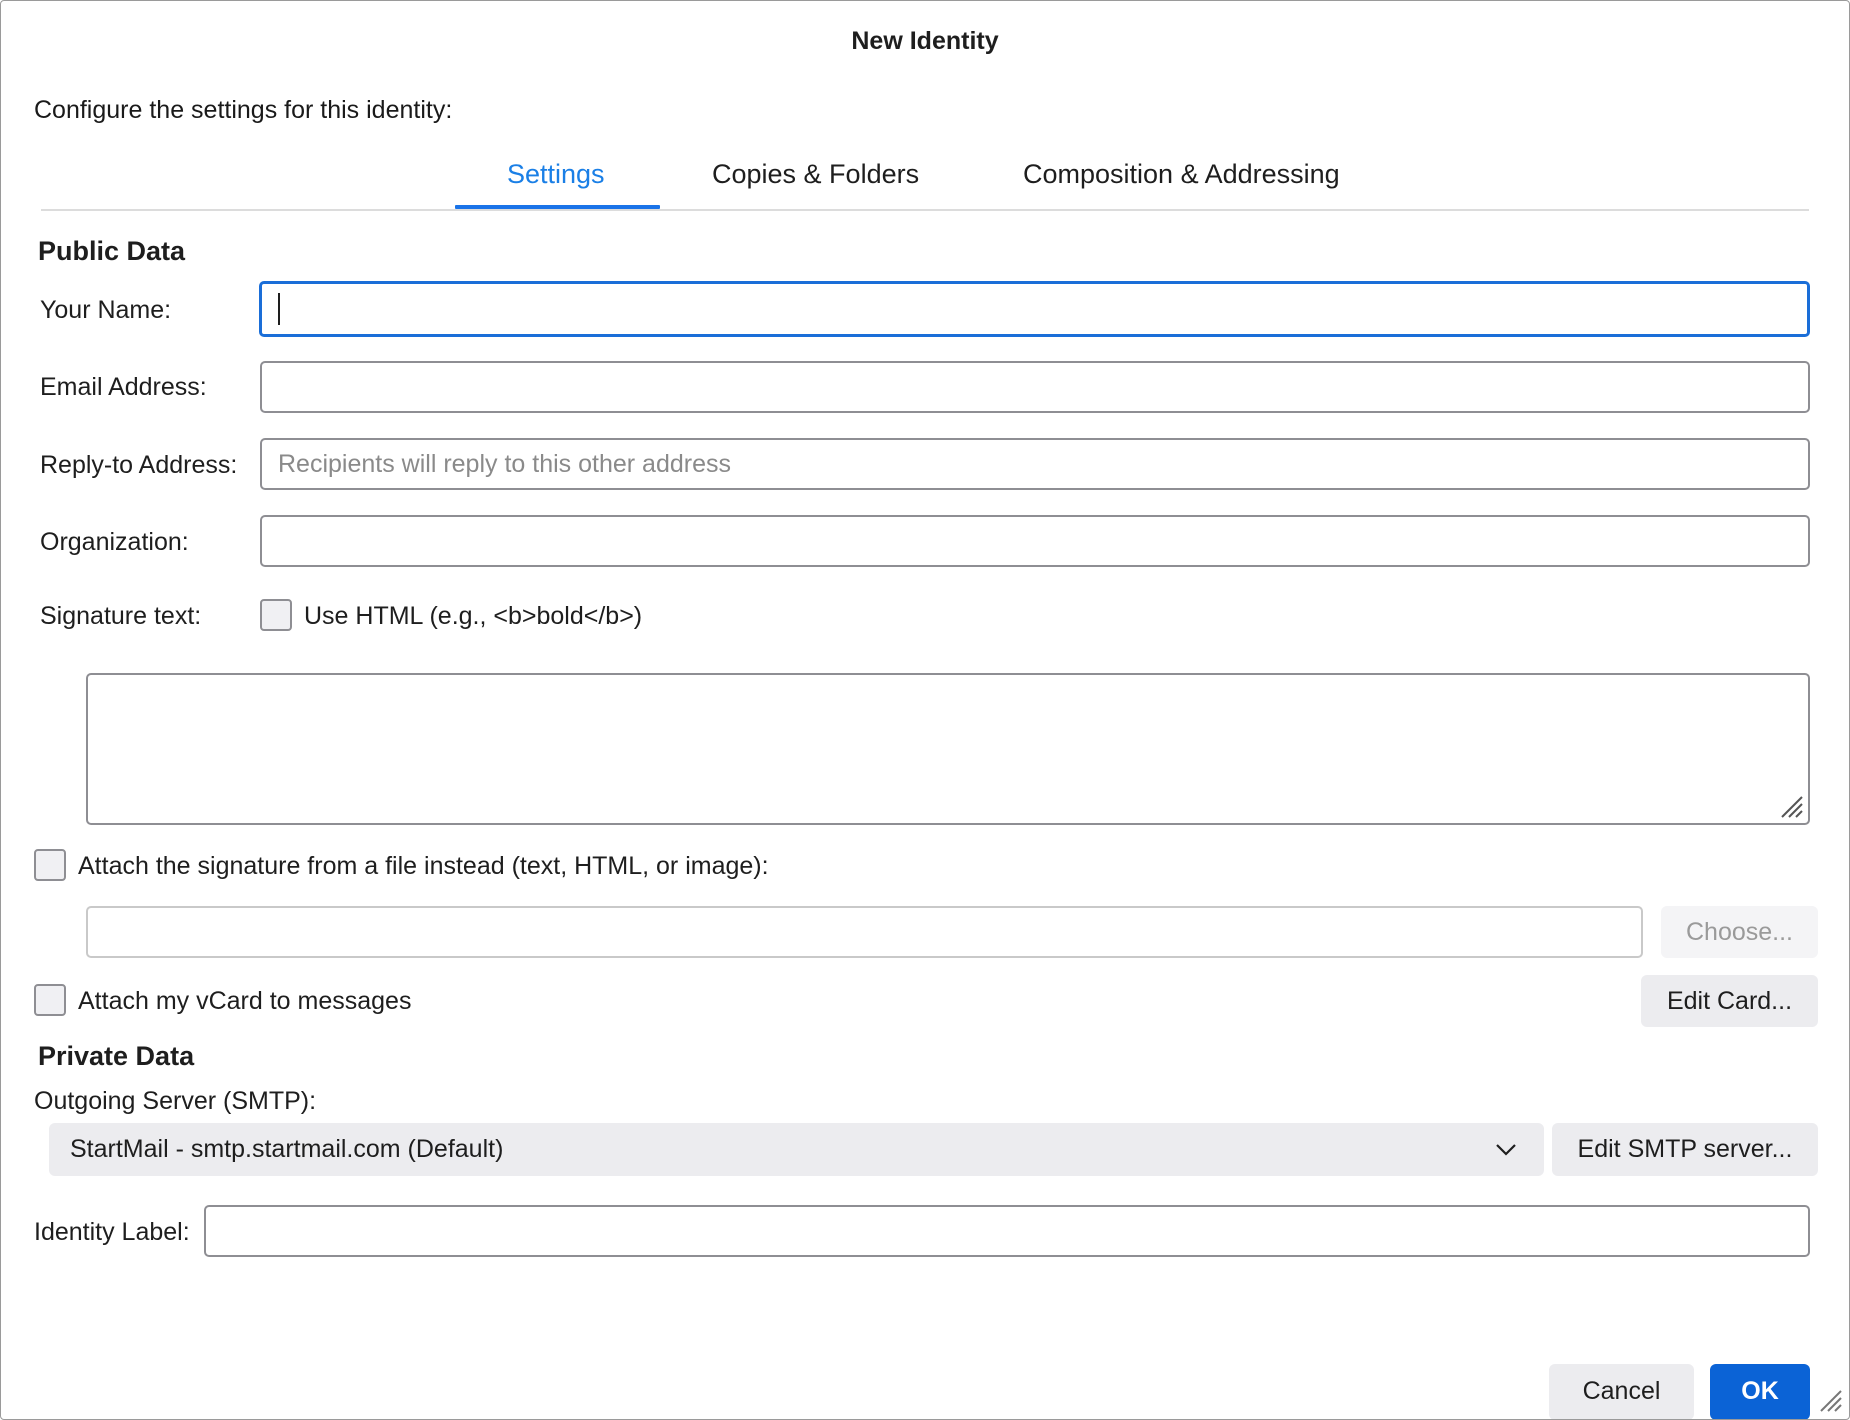  I want to click on reply-to-address-label: Reply-to Address:, so click(139, 465).